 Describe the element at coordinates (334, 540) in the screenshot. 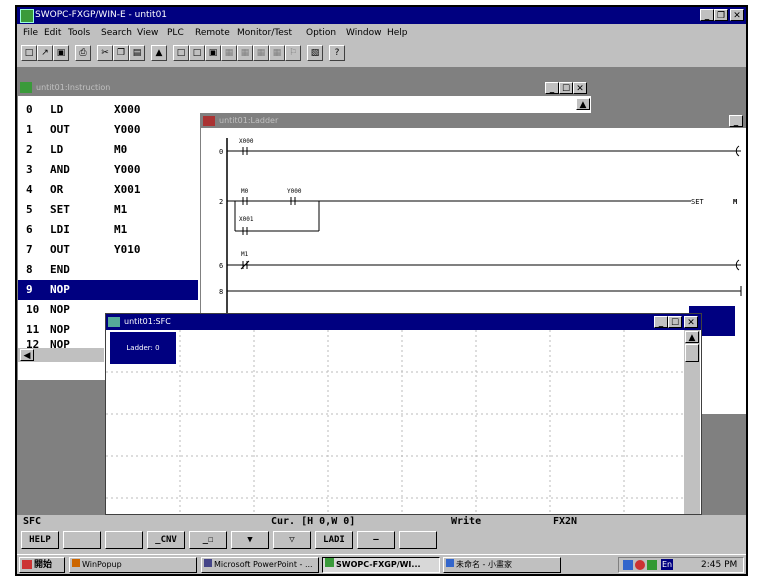

I see `fkey-ladder: LADI` at that location.